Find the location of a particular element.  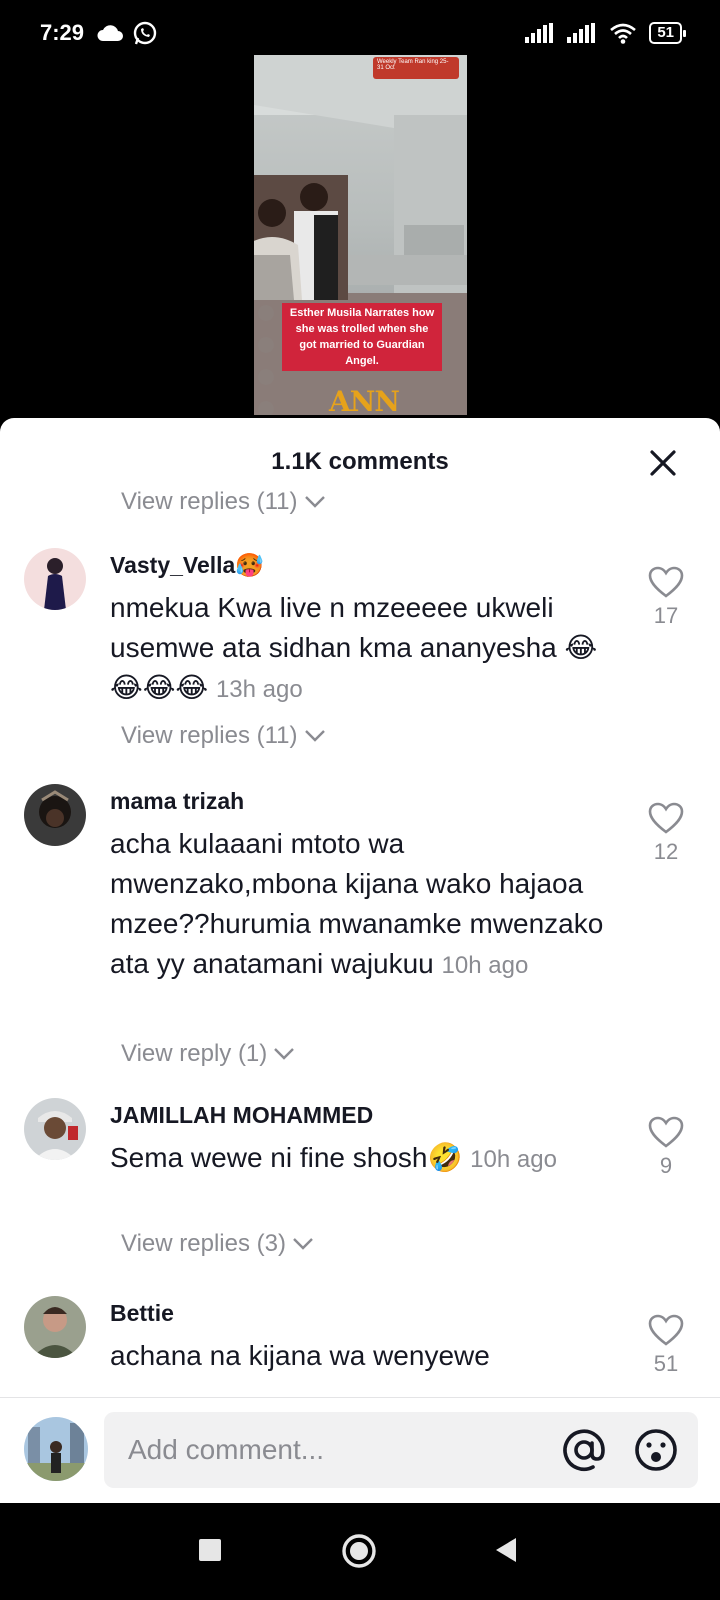

badge-text: Weekly Team Ran king 25-31 Oct is located at coordinates (413, 65).